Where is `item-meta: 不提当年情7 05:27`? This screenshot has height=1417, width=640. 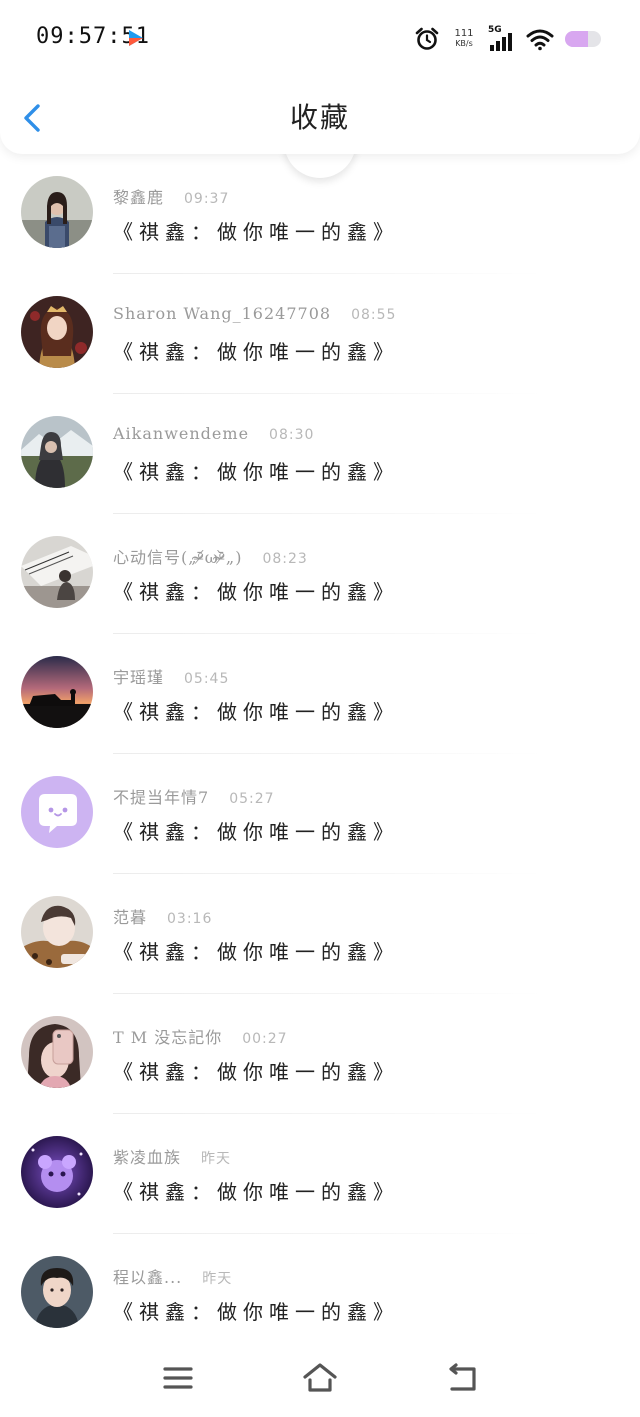
item-meta: 不提当年情7 05:27 is located at coordinates (194, 796).